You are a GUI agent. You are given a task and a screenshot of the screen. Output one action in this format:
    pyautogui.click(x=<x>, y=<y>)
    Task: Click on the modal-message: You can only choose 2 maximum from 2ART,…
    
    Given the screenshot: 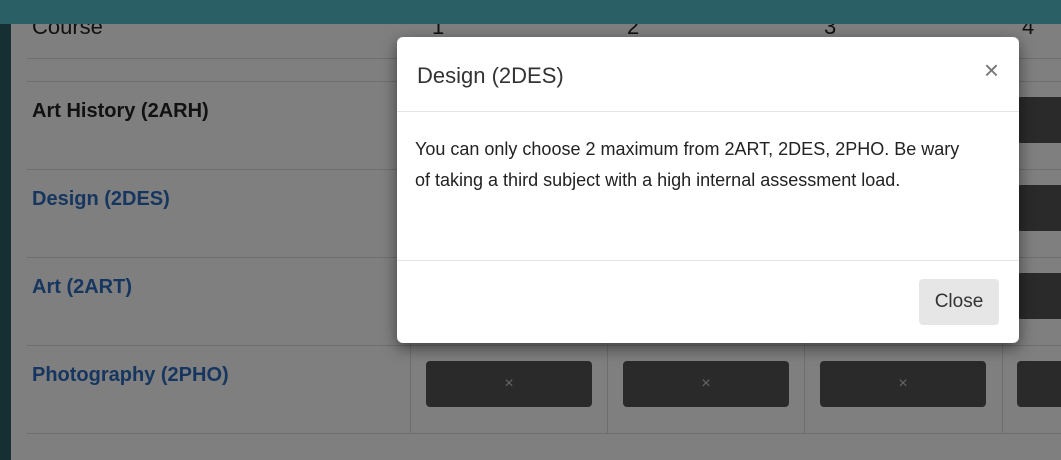 What is the action you would take?
    pyautogui.click(x=687, y=164)
    